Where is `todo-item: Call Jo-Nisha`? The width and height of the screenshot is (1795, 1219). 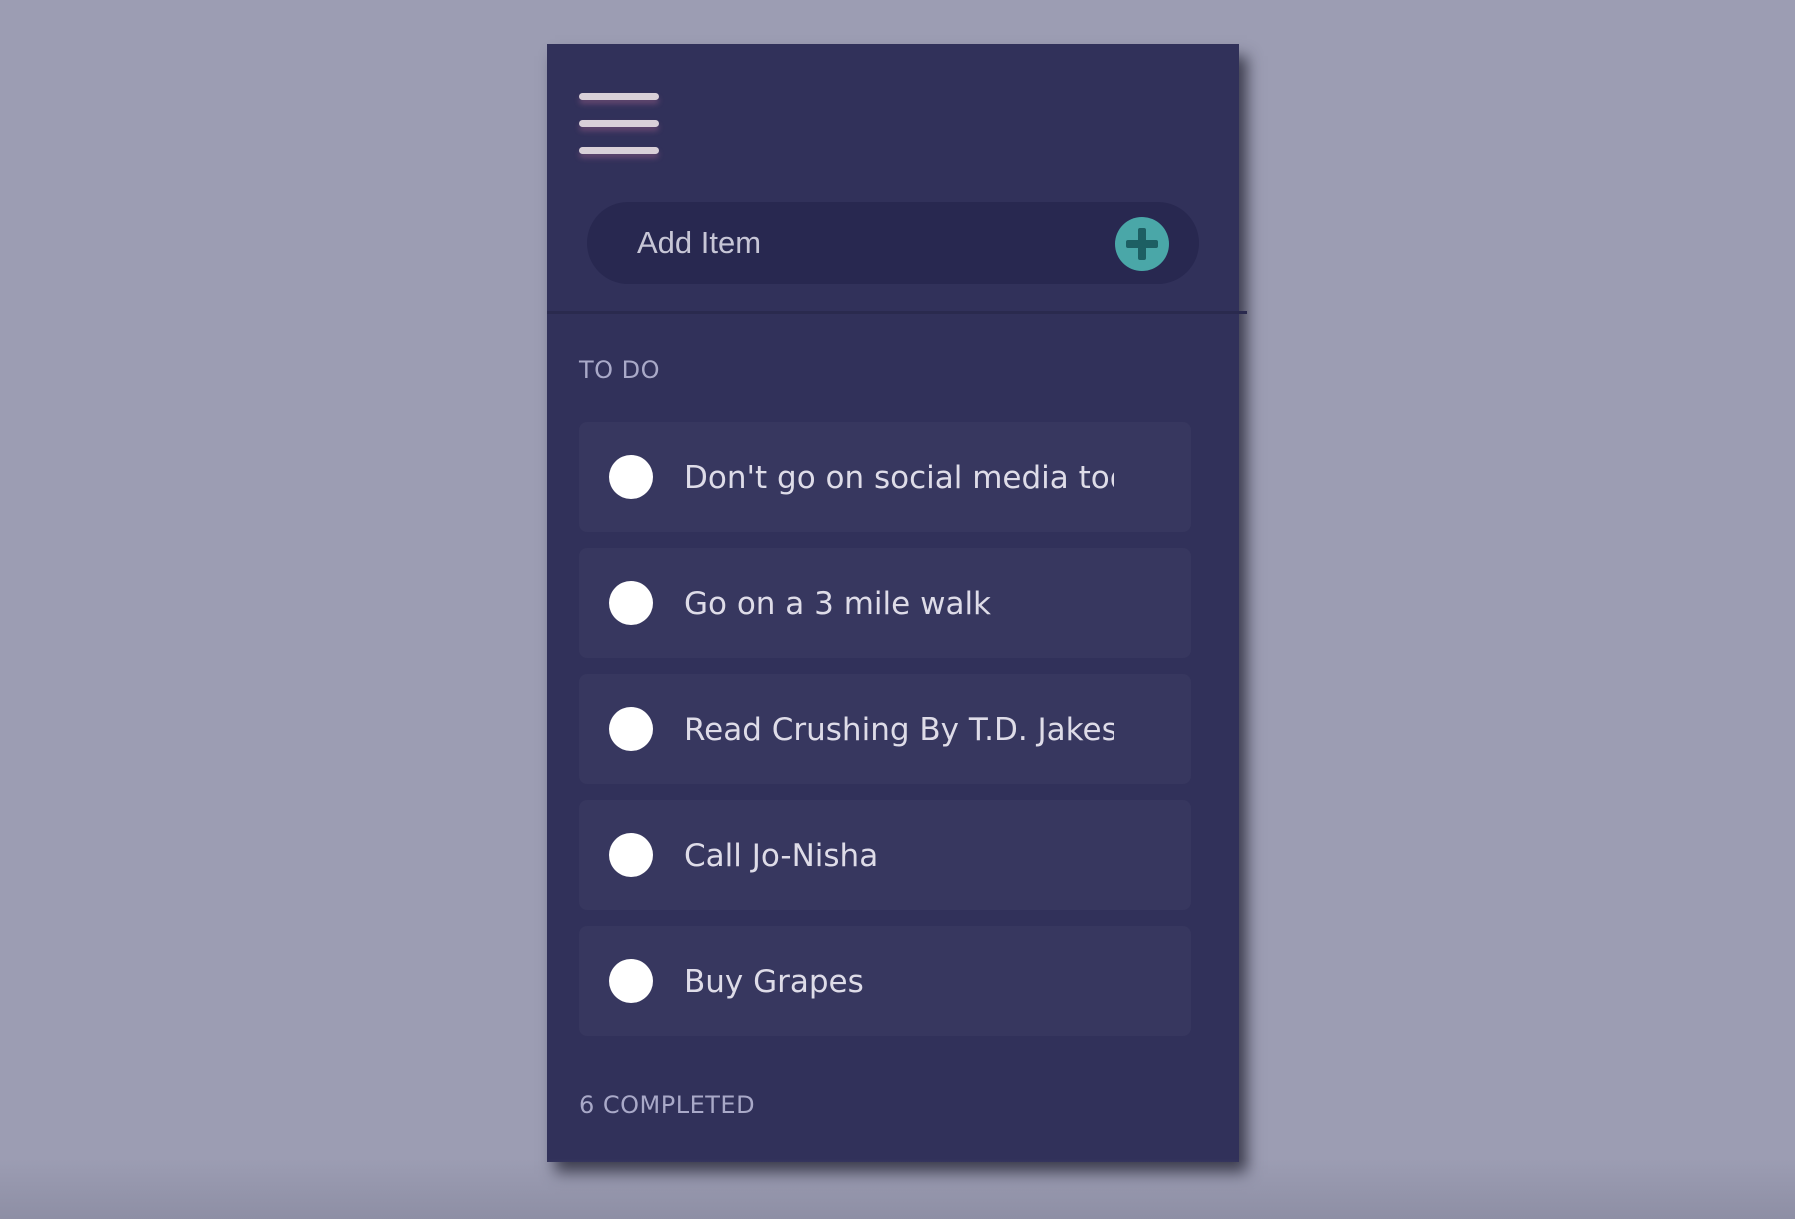 todo-item: Call Jo-Nisha is located at coordinates (885, 855).